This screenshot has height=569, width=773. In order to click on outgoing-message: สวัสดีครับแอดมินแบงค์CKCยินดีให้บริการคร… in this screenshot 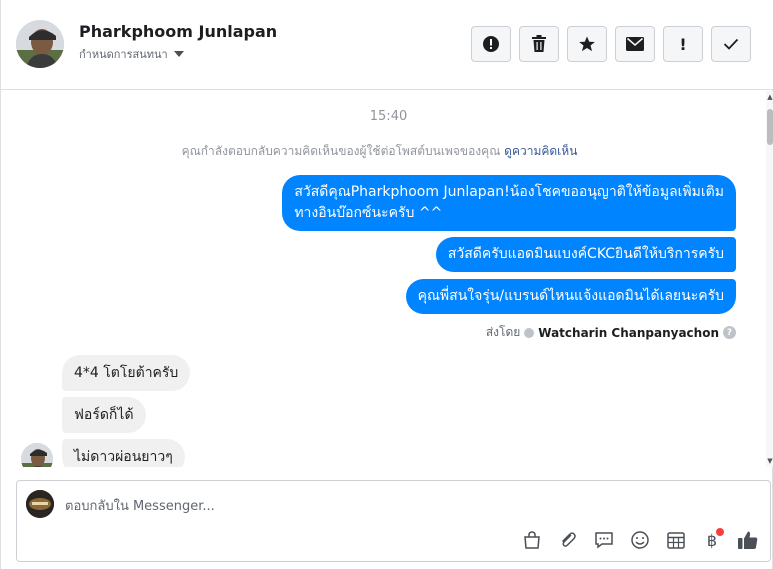, I will do `click(585, 254)`.